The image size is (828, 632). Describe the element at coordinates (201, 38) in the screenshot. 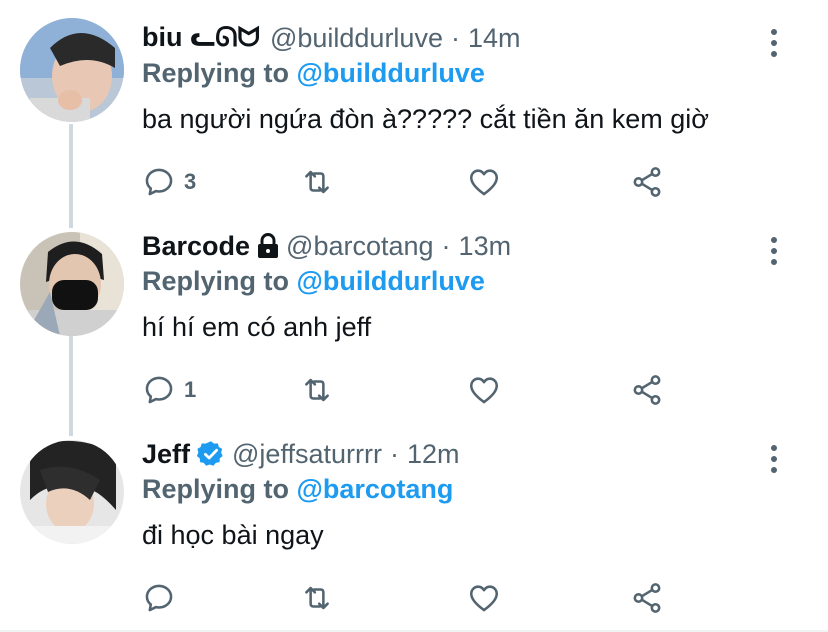

I see `display-name: biu ᓚᘏᗢ` at that location.